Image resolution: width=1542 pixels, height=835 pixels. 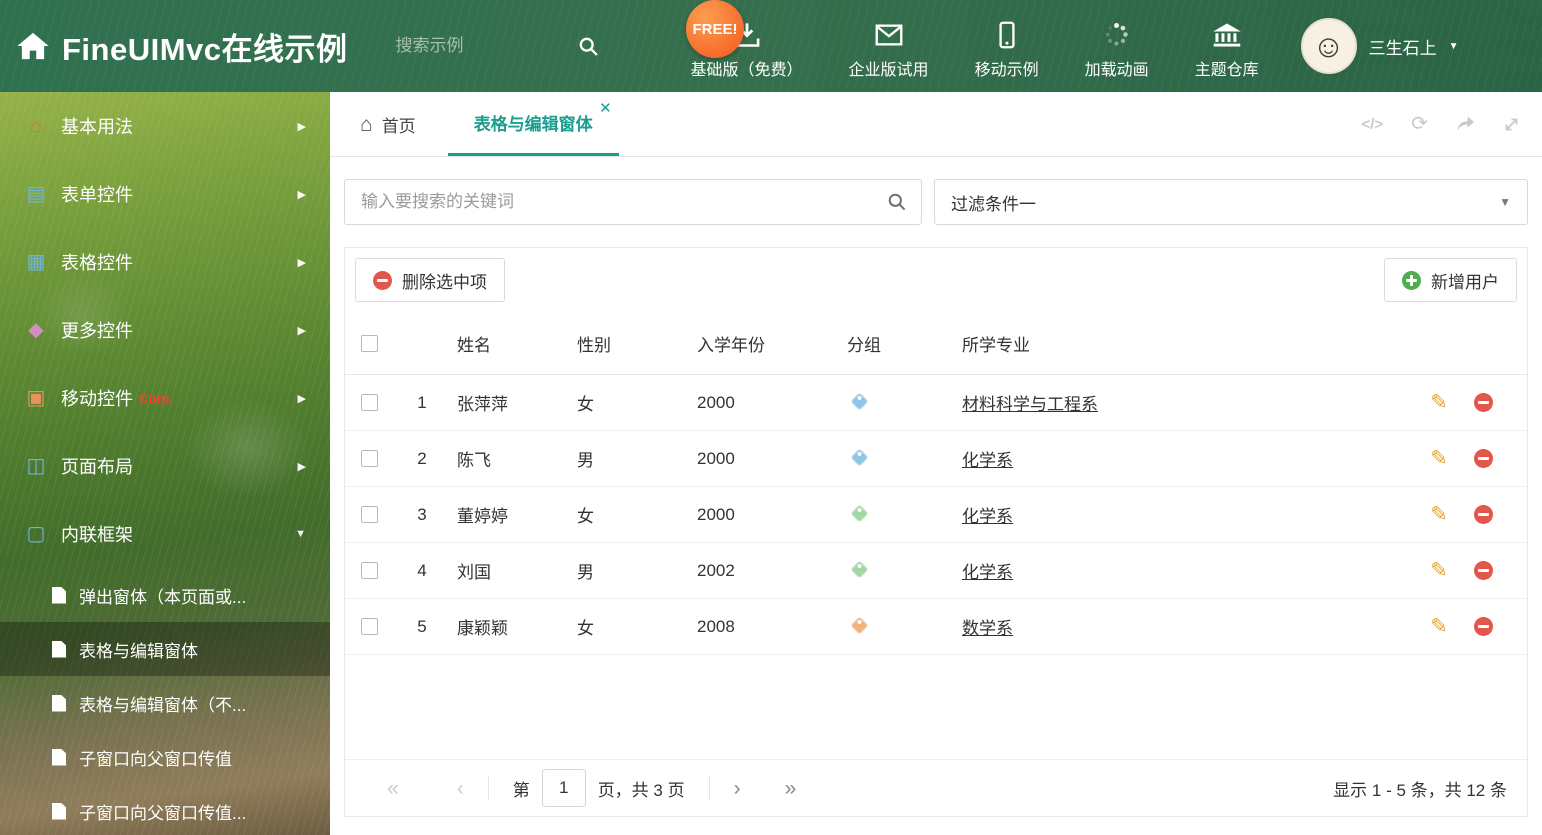 What do you see at coordinates (889, 46) in the screenshot?
I see `nav-enterprise-trial: 企业版试用` at bounding box center [889, 46].